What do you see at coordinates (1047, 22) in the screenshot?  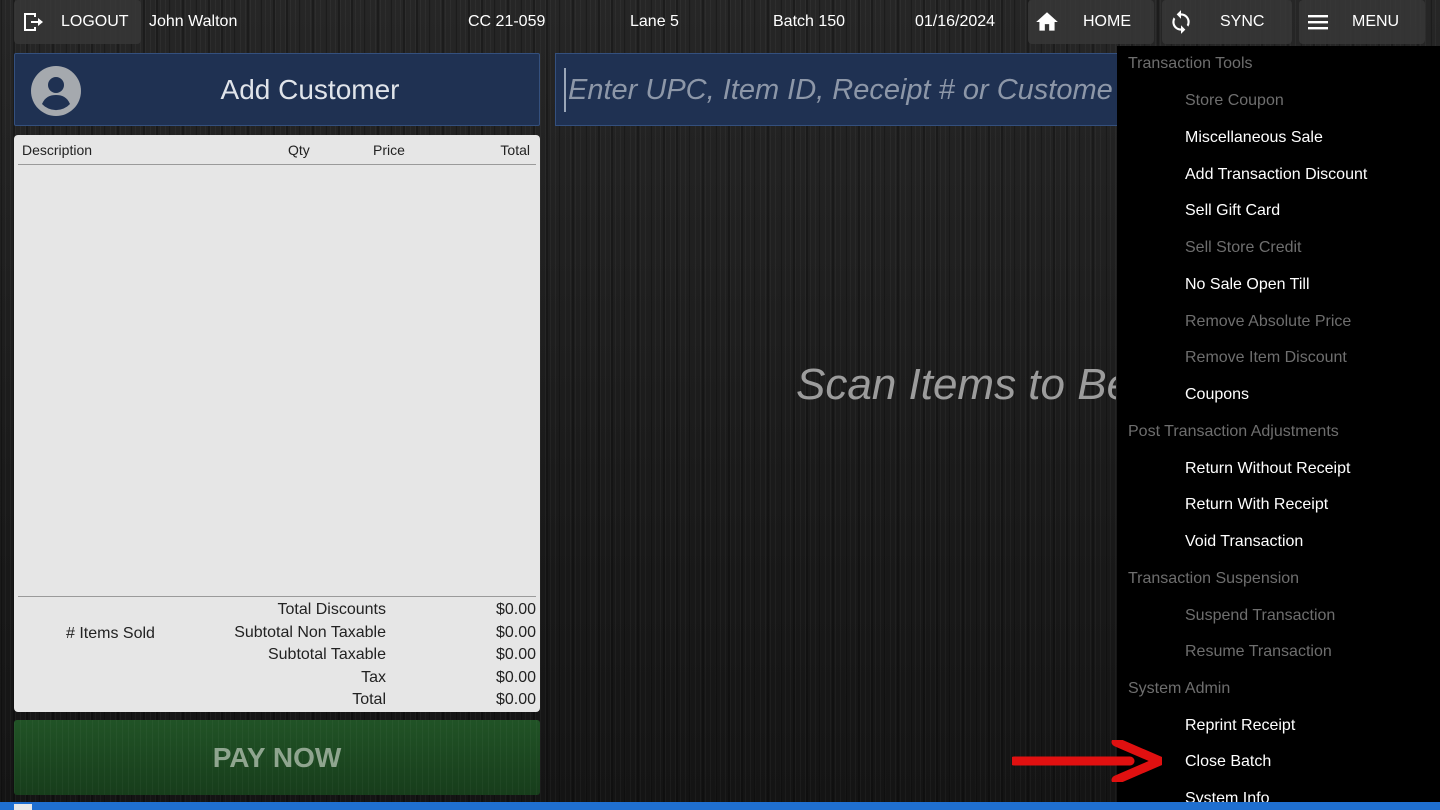 I see `home-icon` at bounding box center [1047, 22].